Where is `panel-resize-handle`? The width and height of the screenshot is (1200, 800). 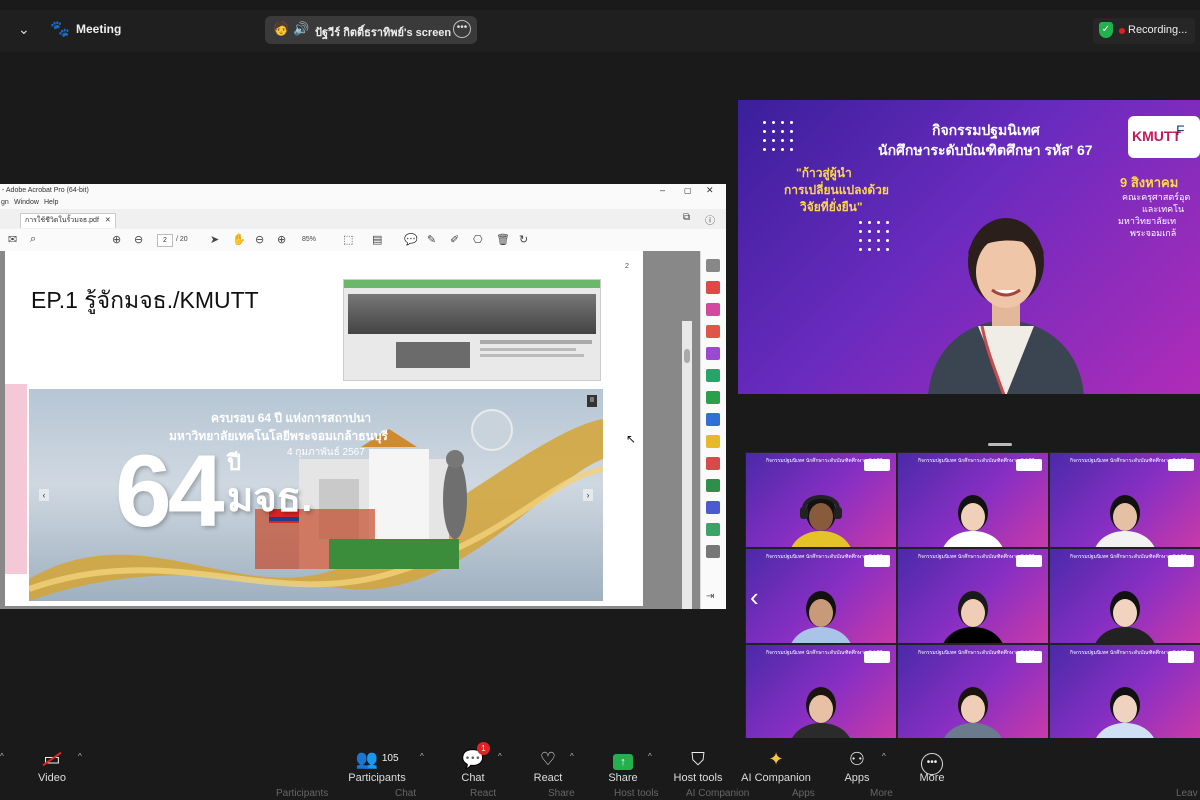
panel-resize-handle is located at coordinates (1000, 444).